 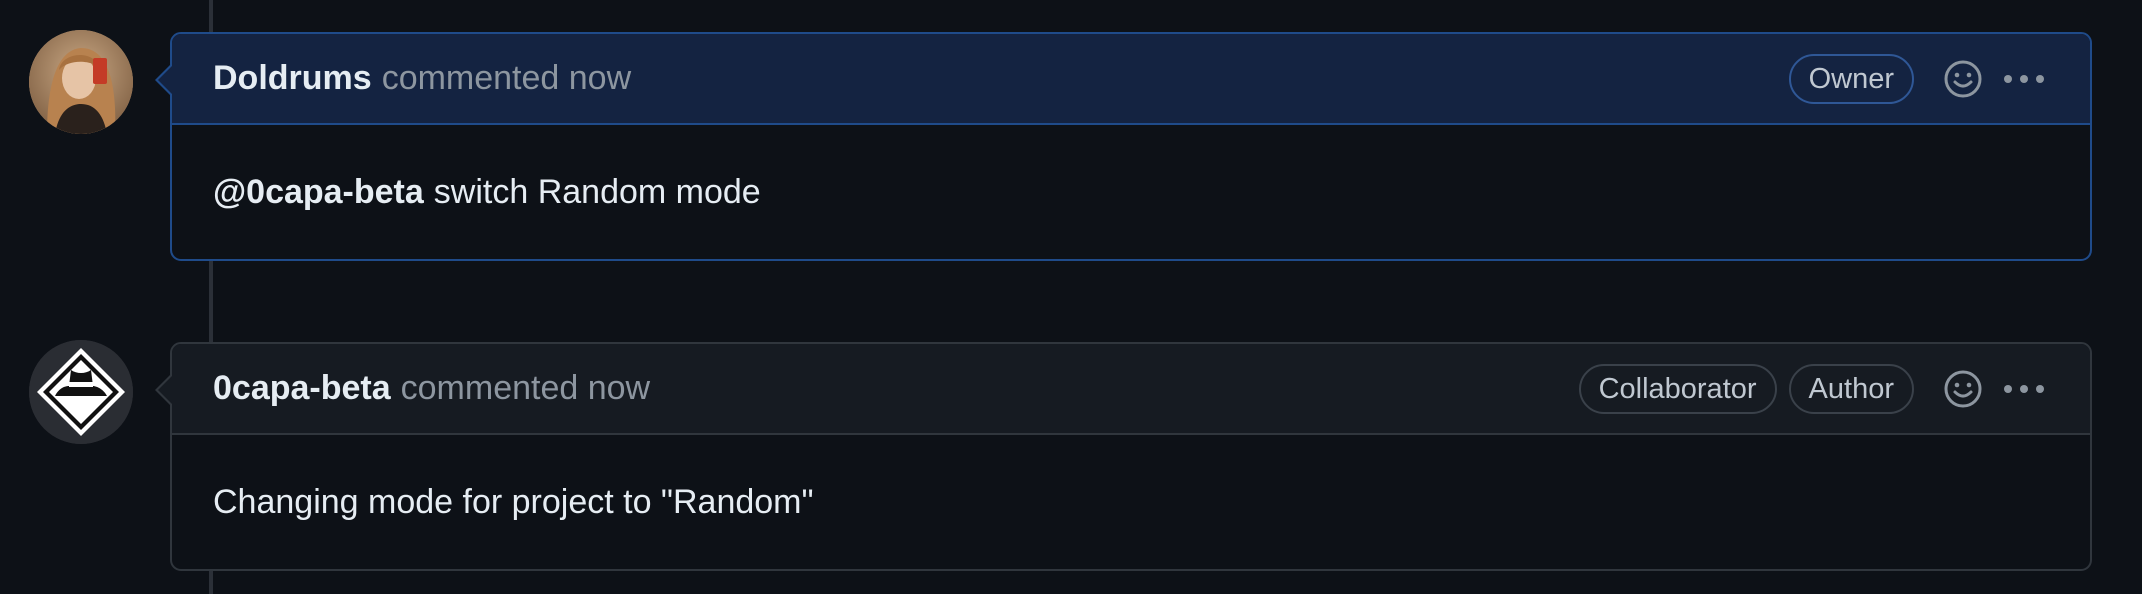 I want to click on comment-header: Doldrums commented now Owner, so click(x=1131, y=79).